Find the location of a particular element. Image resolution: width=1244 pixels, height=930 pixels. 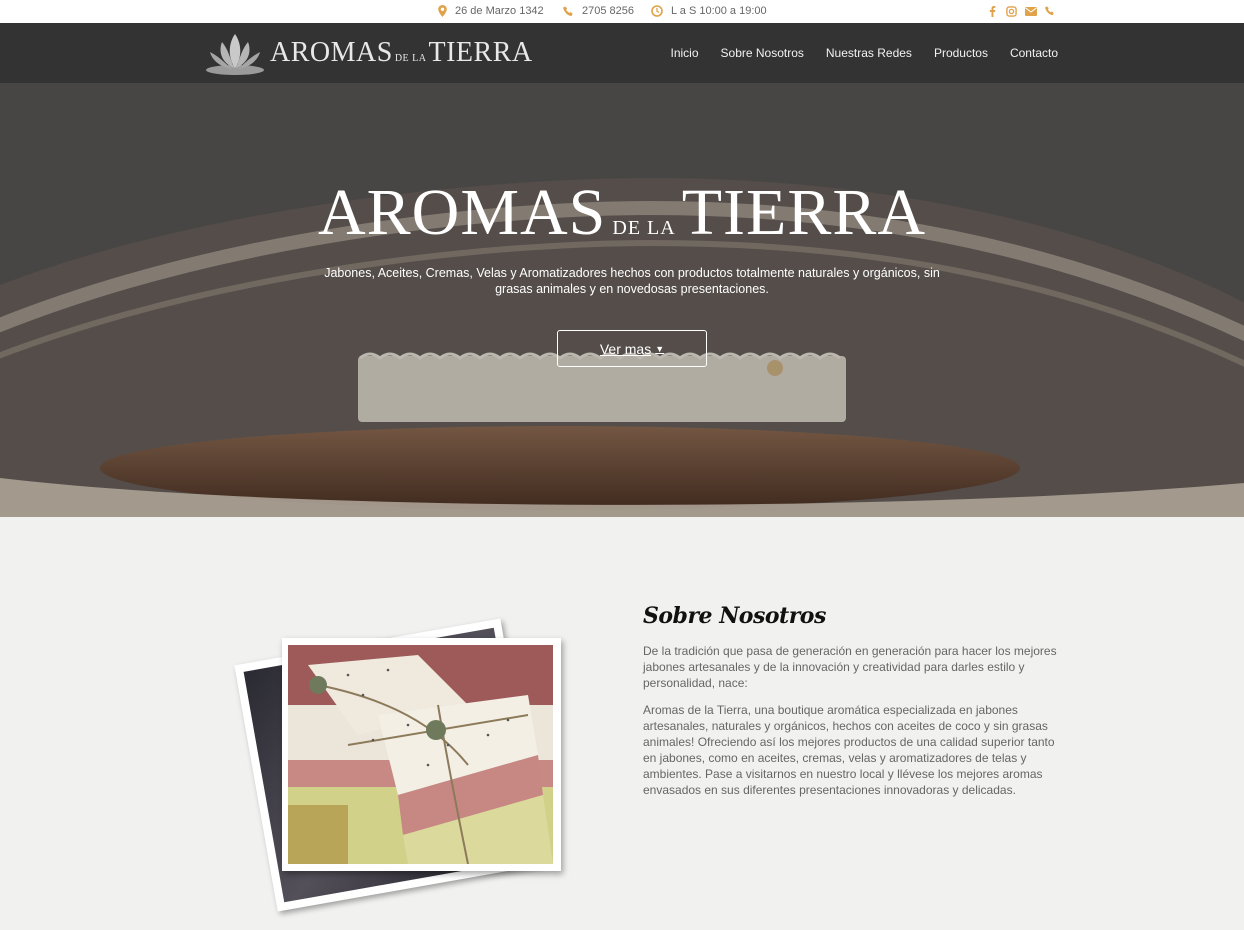

phone-info: 2705 8256 is located at coordinates (598, 11).